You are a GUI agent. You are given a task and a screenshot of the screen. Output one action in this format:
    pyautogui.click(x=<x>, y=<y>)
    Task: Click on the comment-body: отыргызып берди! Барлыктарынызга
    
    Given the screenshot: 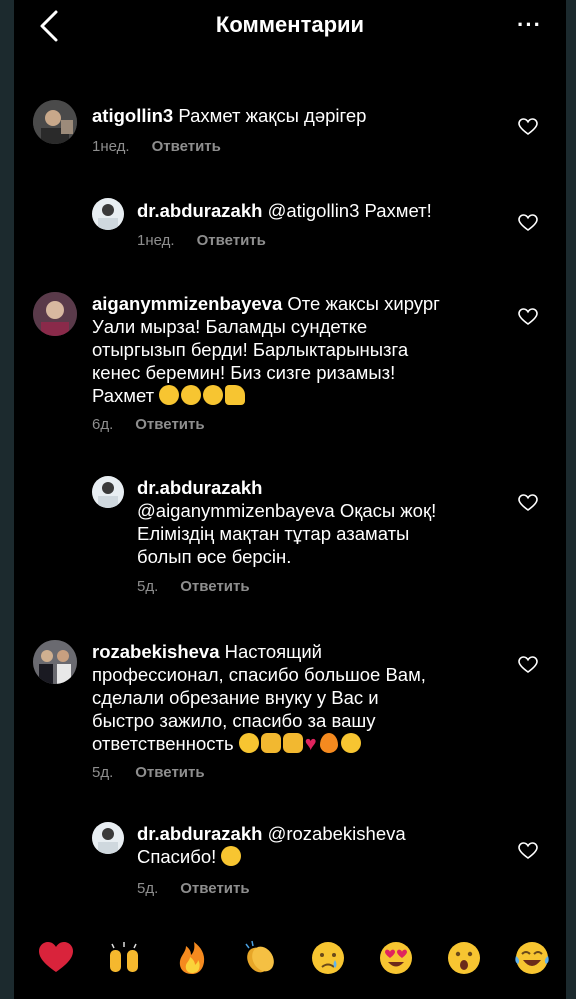 What is the action you would take?
    pyautogui.click(x=250, y=349)
    